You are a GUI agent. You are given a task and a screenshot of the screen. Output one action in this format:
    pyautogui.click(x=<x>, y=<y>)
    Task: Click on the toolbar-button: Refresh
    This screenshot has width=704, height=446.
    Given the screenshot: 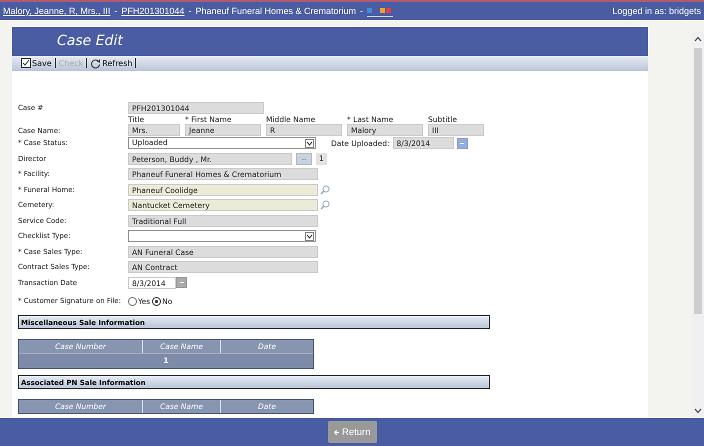 What is the action you would take?
    pyautogui.click(x=111, y=63)
    